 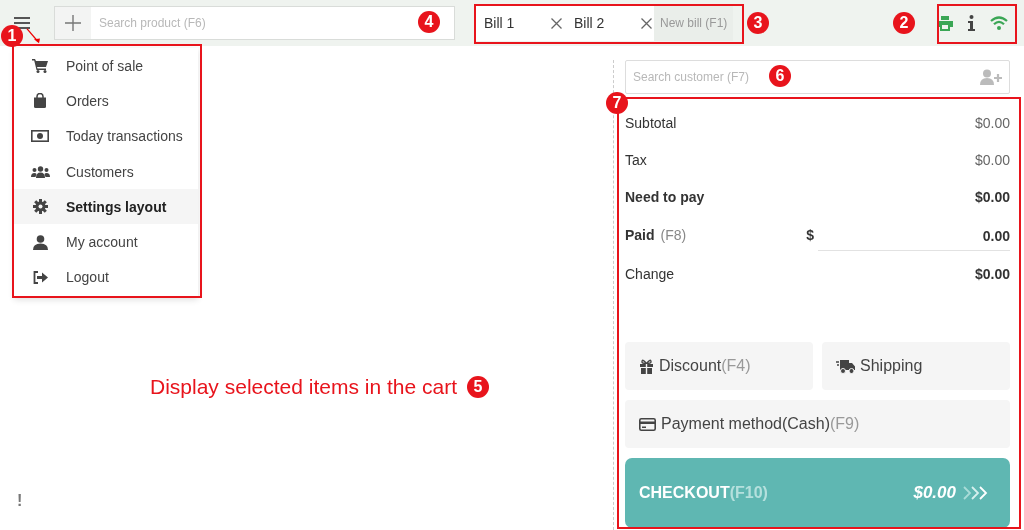 I want to click on menu-item: Settings layout, so click(x=106, y=207).